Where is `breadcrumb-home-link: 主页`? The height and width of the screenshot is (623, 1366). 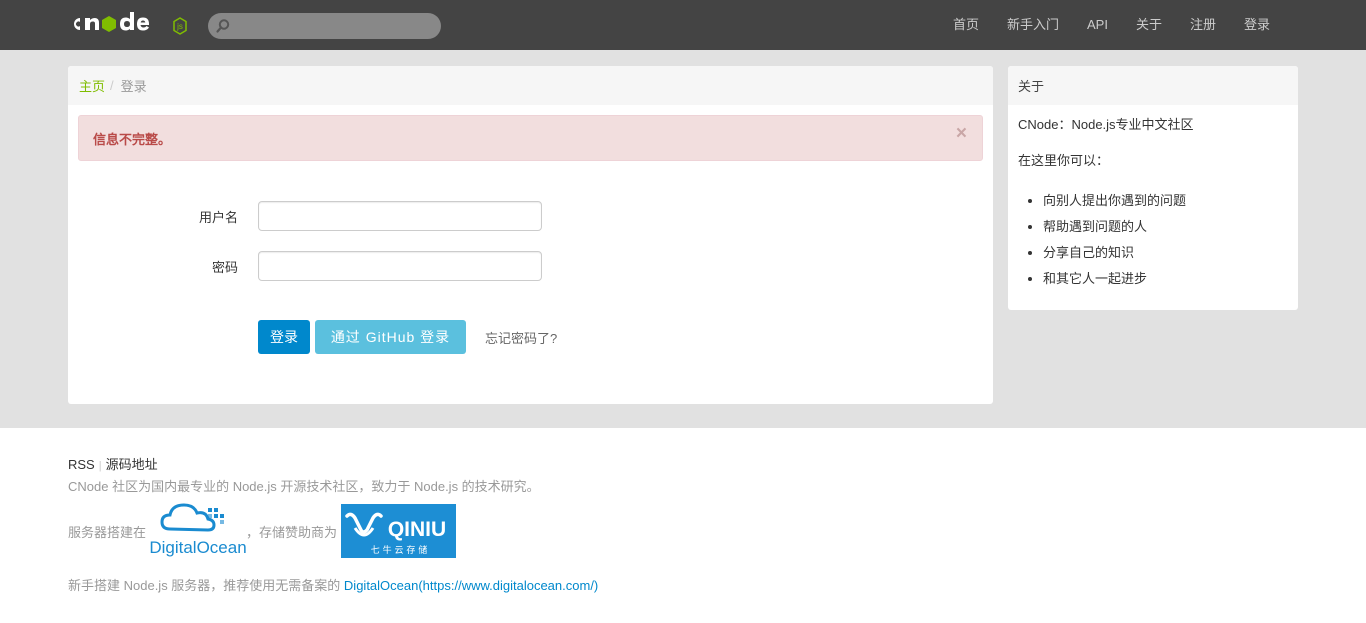
breadcrumb-home-link: 主页 is located at coordinates (92, 85).